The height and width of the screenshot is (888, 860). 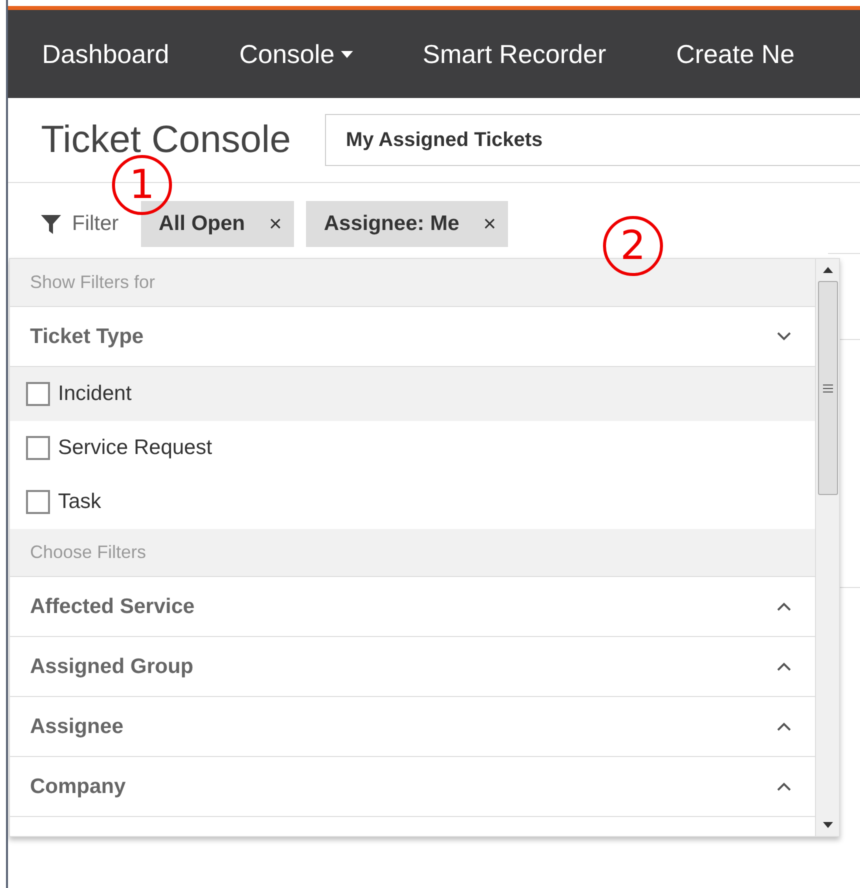 What do you see at coordinates (84, 224) in the screenshot?
I see `filter-button: Filter` at bounding box center [84, 224].